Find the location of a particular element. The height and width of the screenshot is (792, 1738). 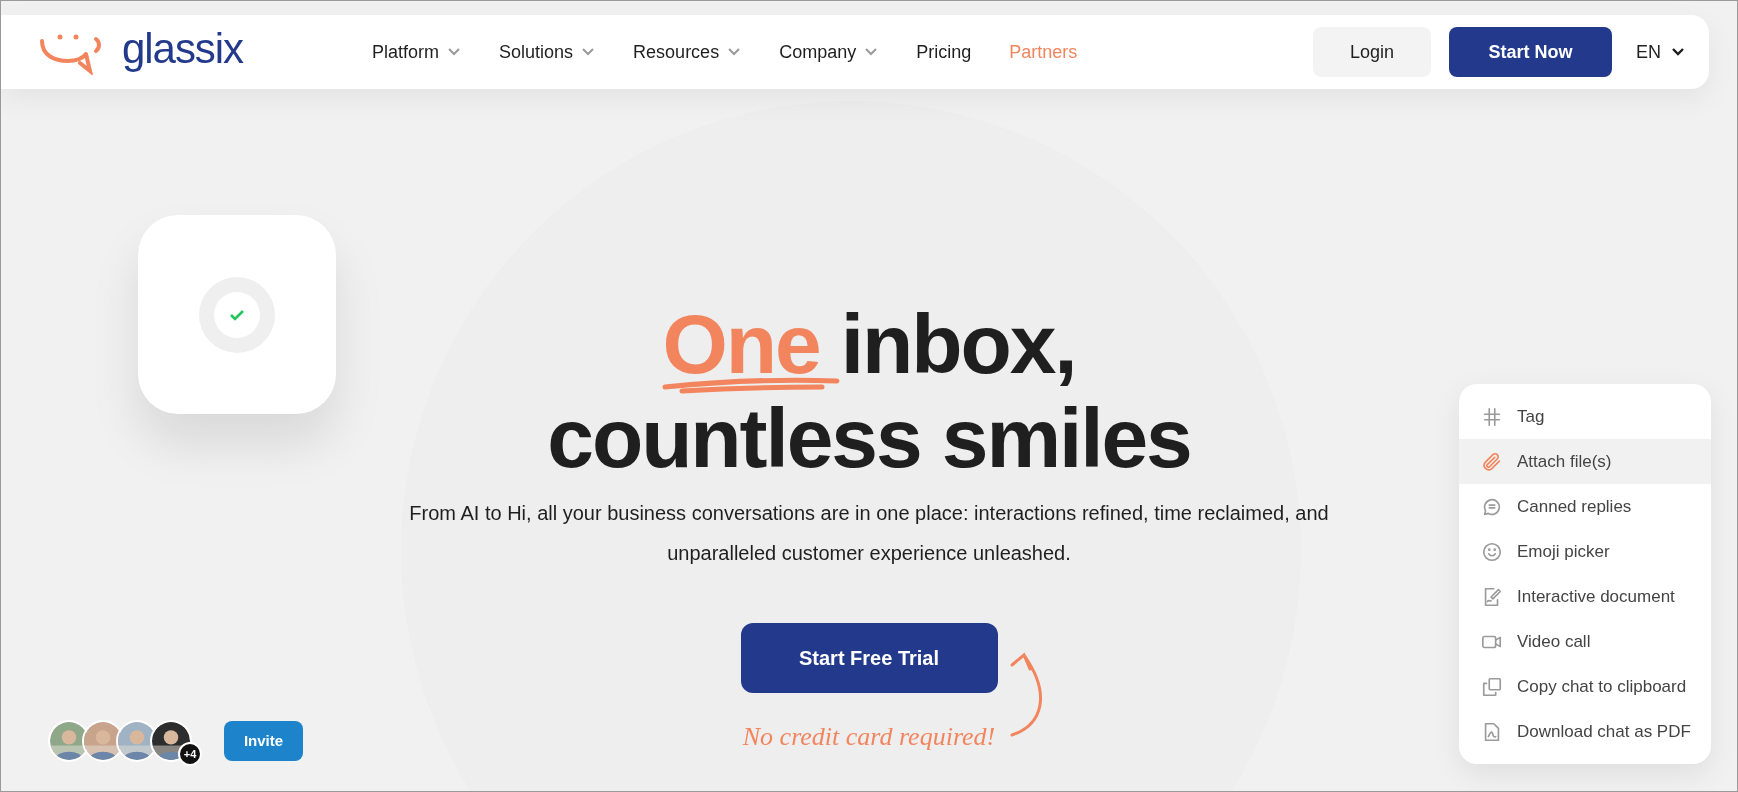

extra-count-badge: +4 is located at coordinates (190, 754).